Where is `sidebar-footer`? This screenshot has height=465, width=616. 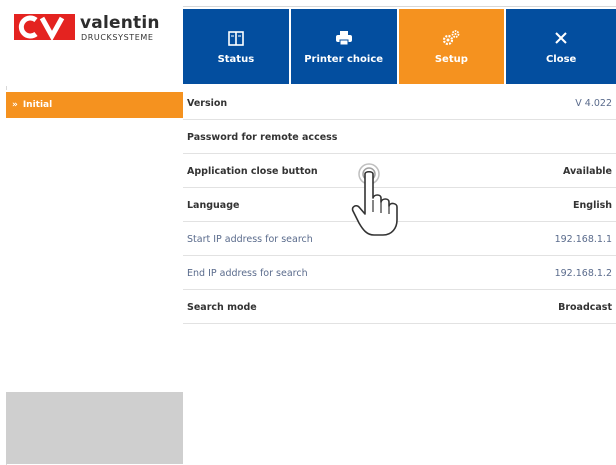
sidebar-footer is located at coordinates (94, 428).